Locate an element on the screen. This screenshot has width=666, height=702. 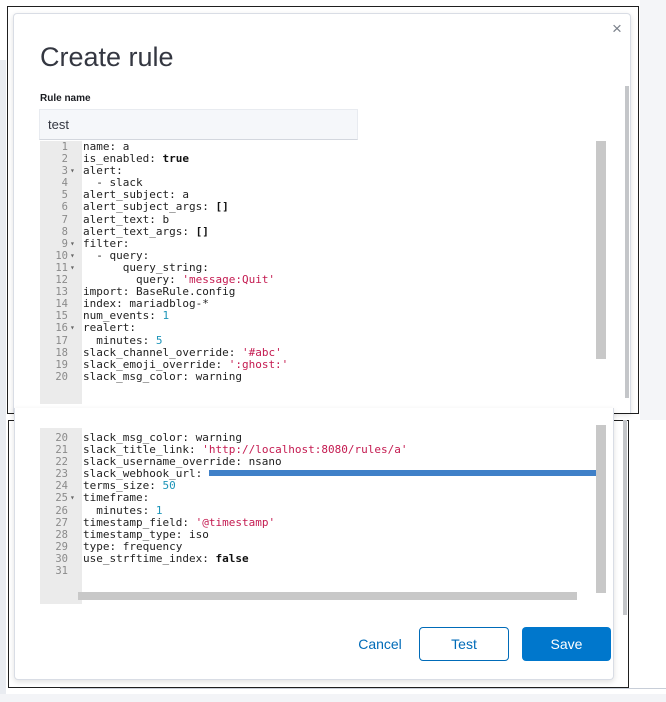
line-number: 5 is located at coordinates (64, 195).